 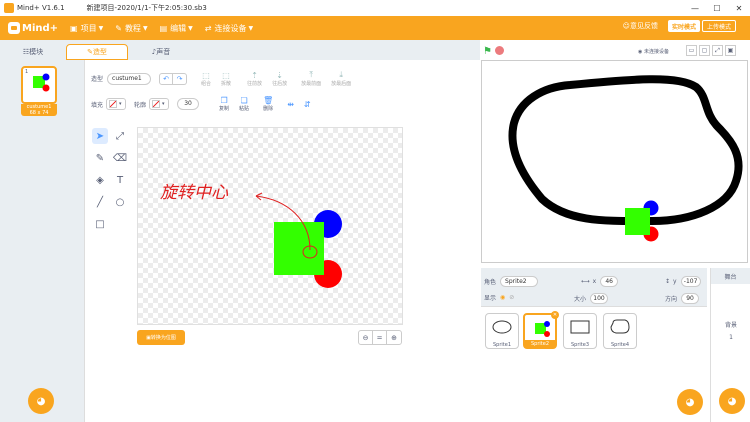 I want to click on text-tool-icon: T, so click(x=120, y=180).